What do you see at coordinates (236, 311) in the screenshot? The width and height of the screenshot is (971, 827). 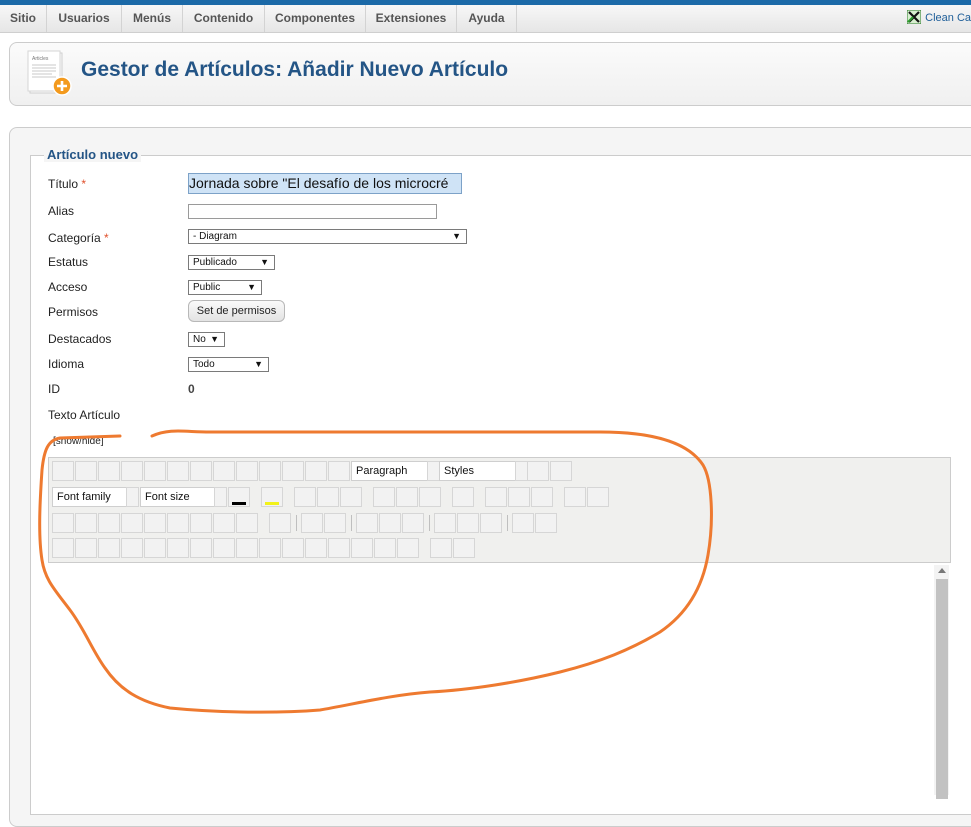 I see `set-permisos-button: Set de permisos` at bounding box center [236, 311].